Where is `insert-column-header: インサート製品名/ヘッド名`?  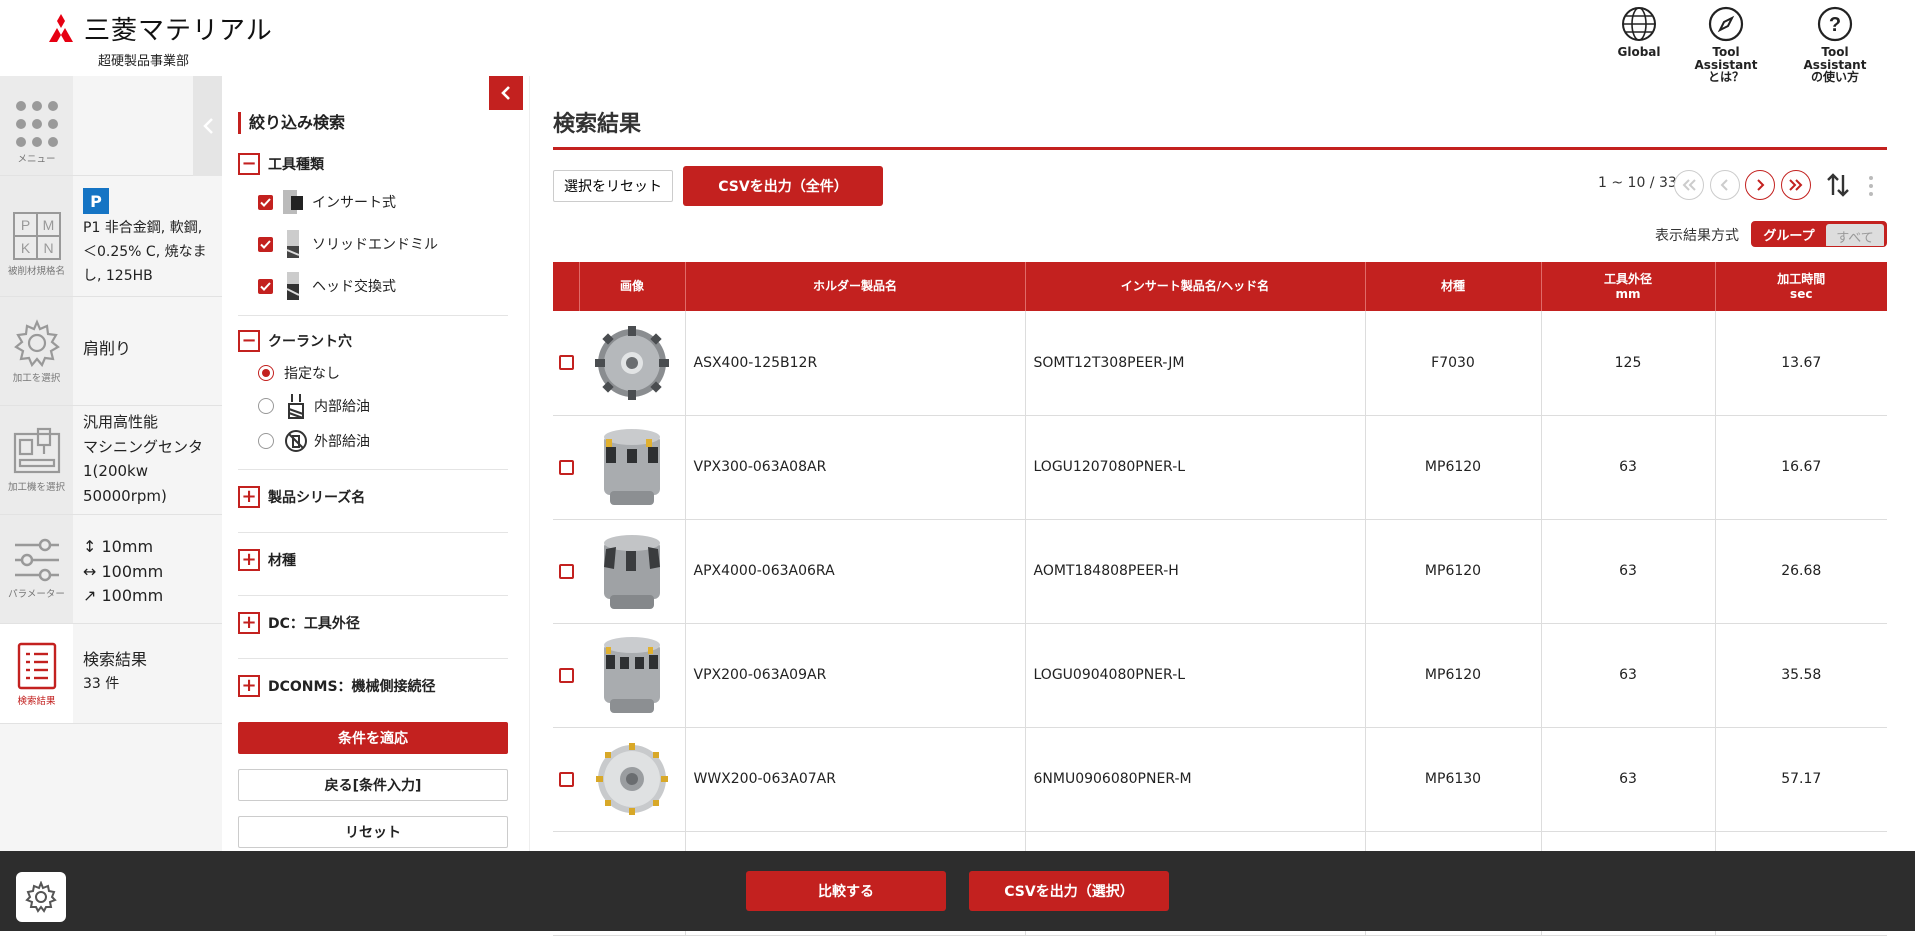 insert-column-header: インサート製品名/ヘッド名 is located at coordinates (1195, 286).